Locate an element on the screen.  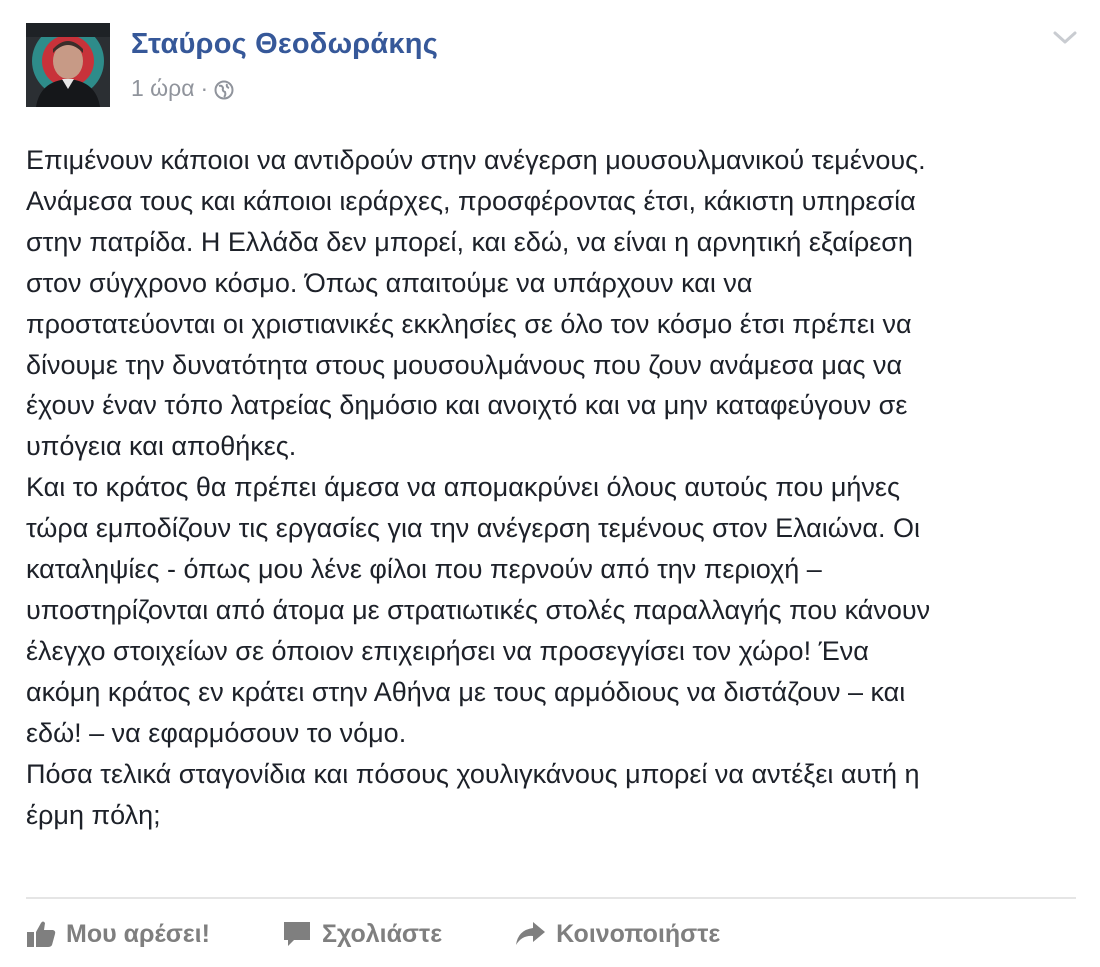
author-name: Σταύρος Θεοδωράκης is located at coordinates (284, 44).